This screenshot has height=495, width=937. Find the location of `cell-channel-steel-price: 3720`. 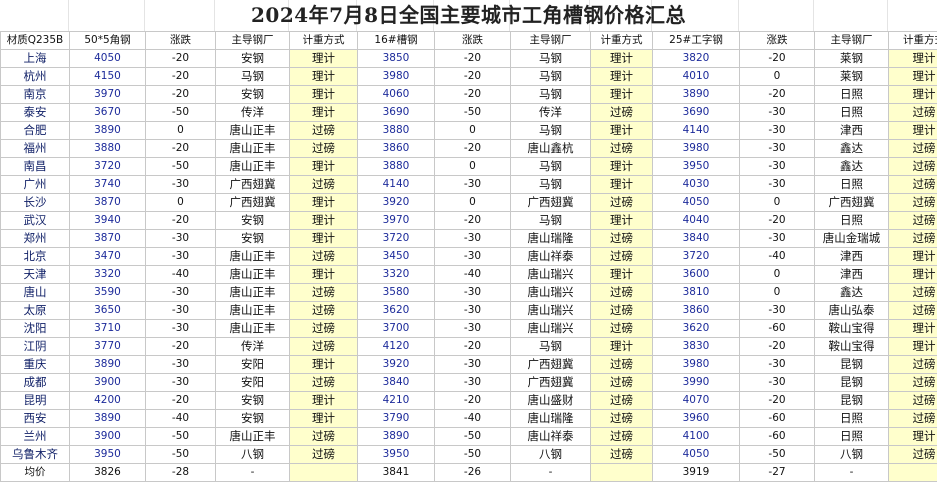

cell-channel-steel-price: 3720 is located at coordinates (396, 239).